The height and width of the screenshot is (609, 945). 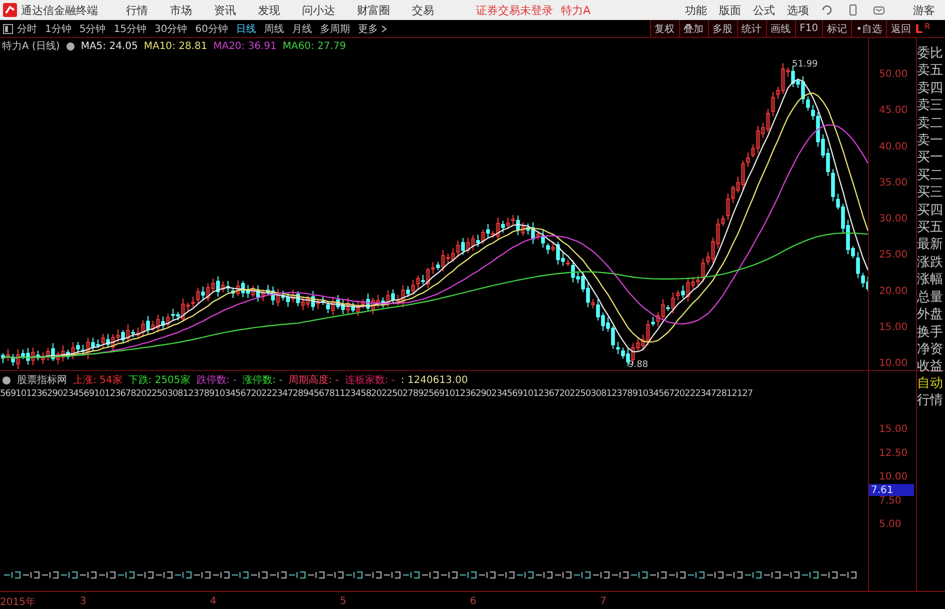 What do you see at coordinates (335, 29) in the screenshot?
I see `period-tab: 多周期` at bounding box center [335, 29].